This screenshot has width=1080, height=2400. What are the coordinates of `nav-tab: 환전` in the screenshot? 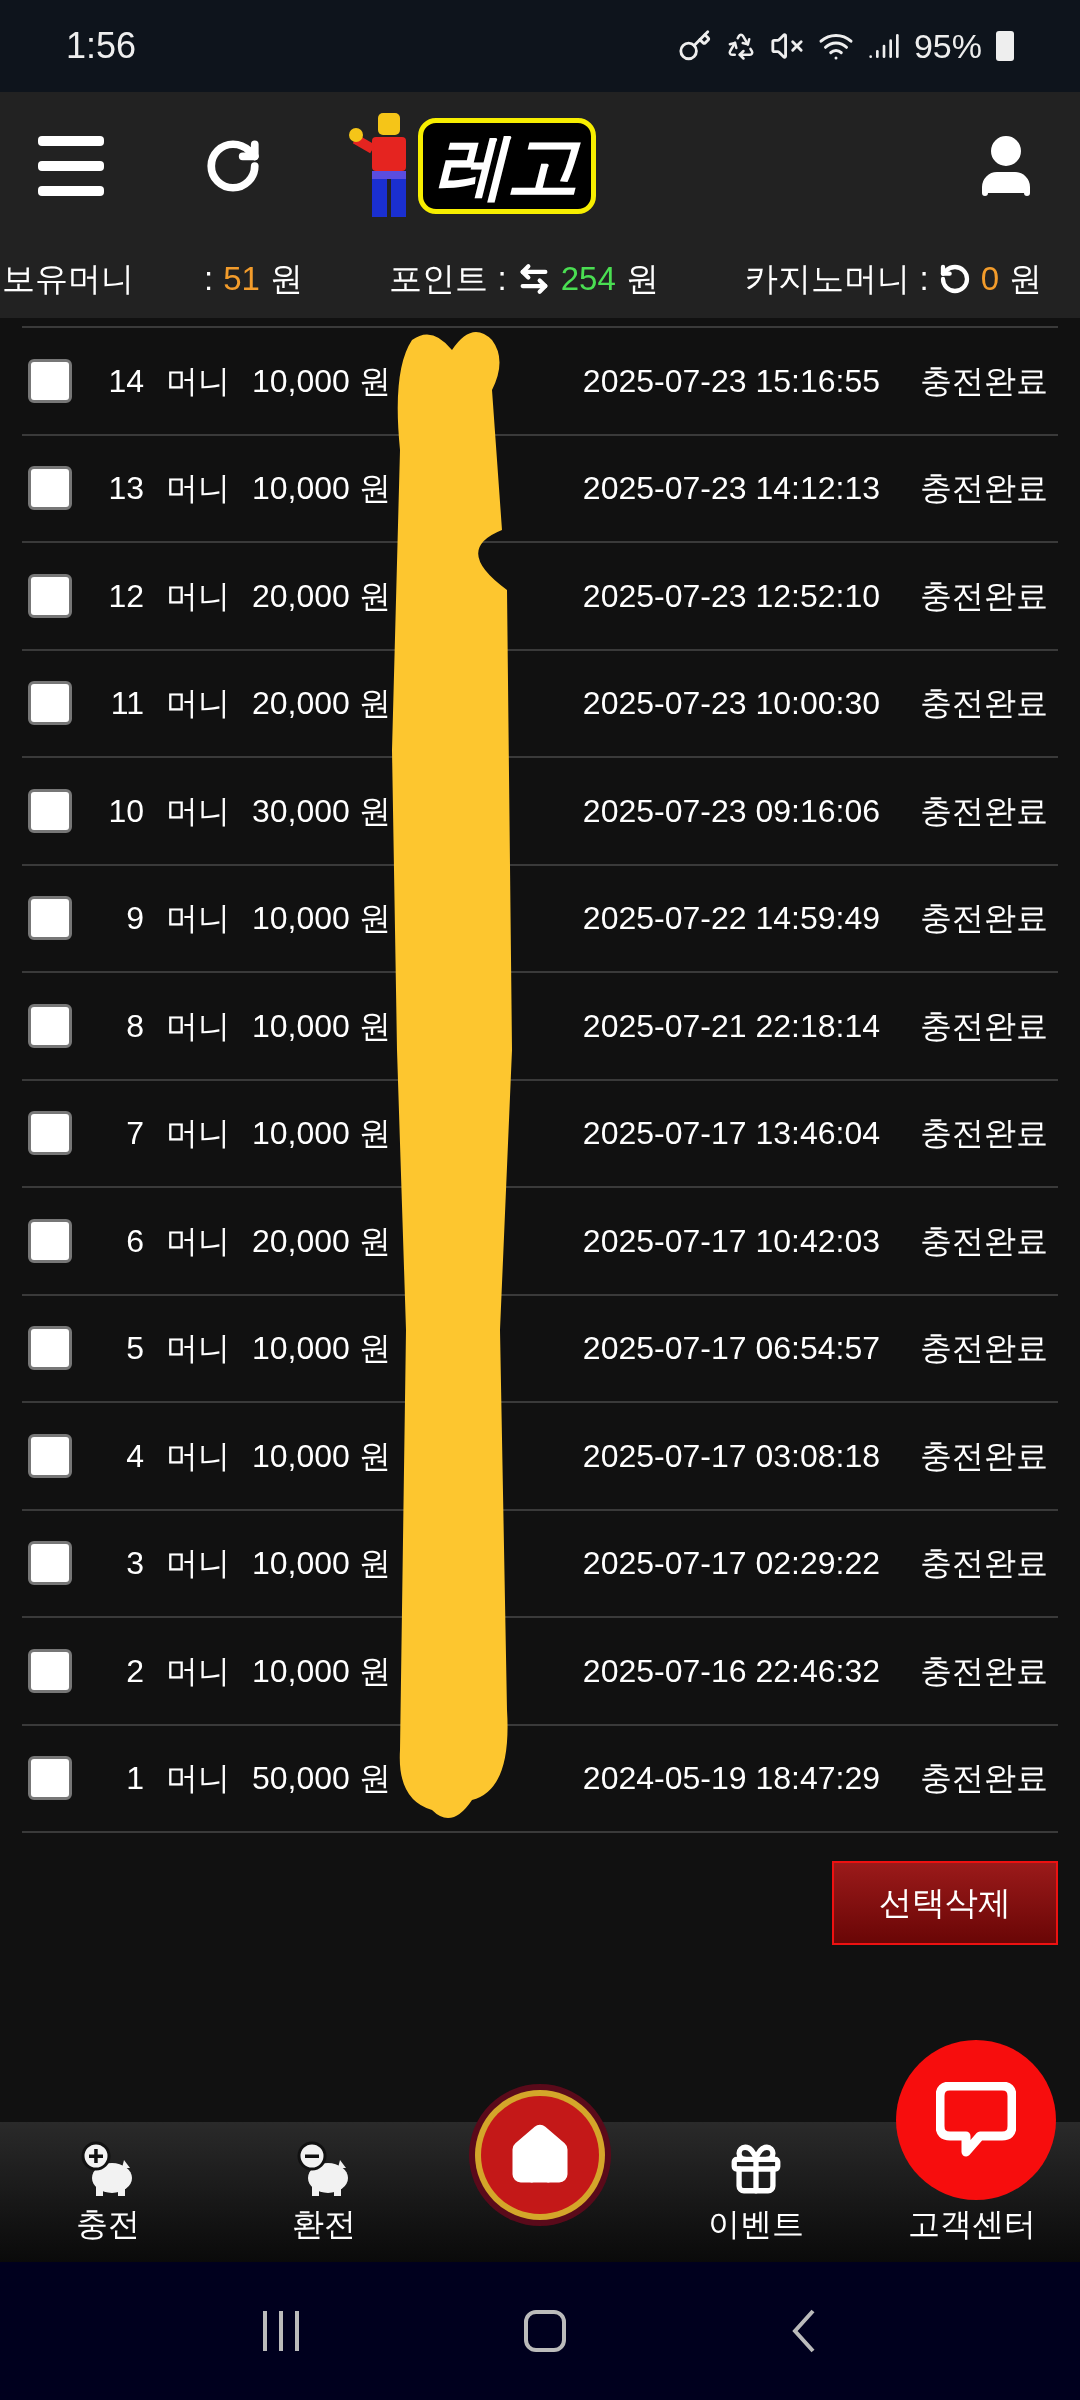 It's located at (324, 2193).